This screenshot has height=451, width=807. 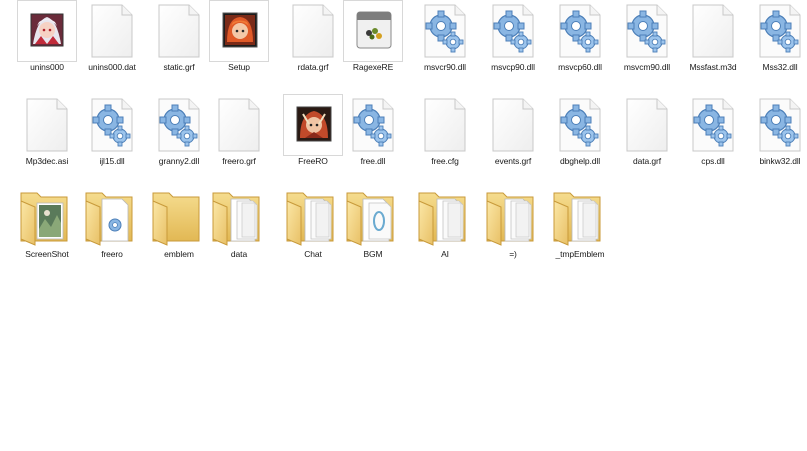 I want to click on anime-girl-app-icon, so click(x=47, y=31).